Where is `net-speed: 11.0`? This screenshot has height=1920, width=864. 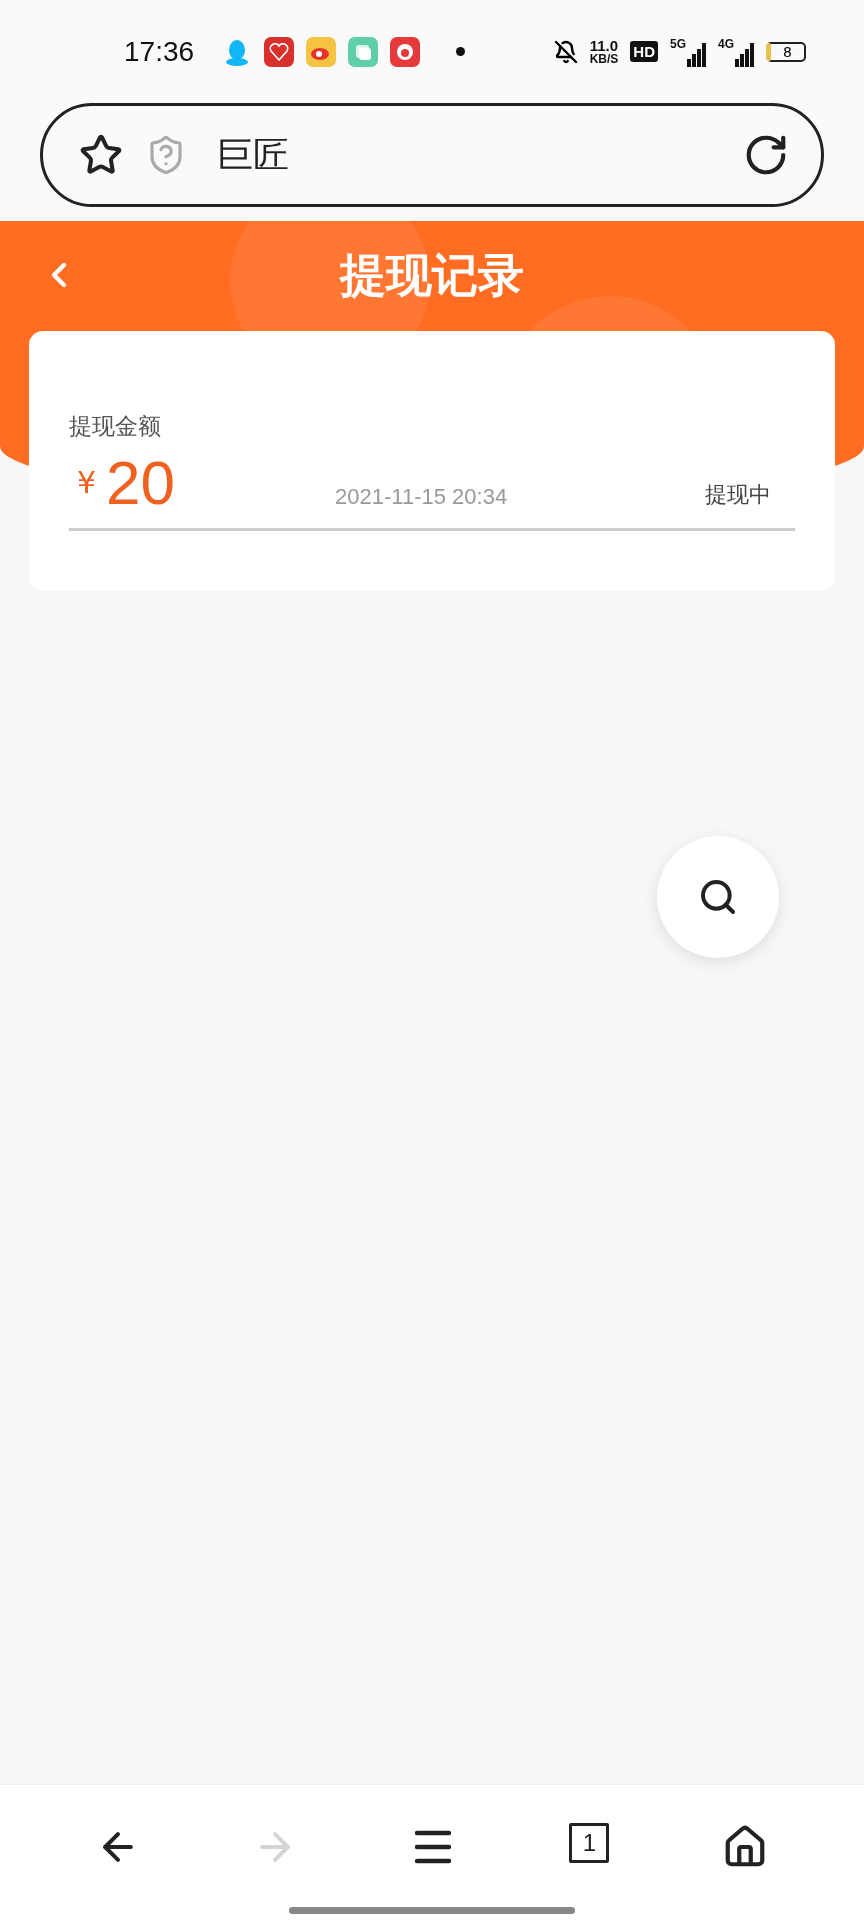
net-speed: 11.0 is located at coordinates (604, 45).